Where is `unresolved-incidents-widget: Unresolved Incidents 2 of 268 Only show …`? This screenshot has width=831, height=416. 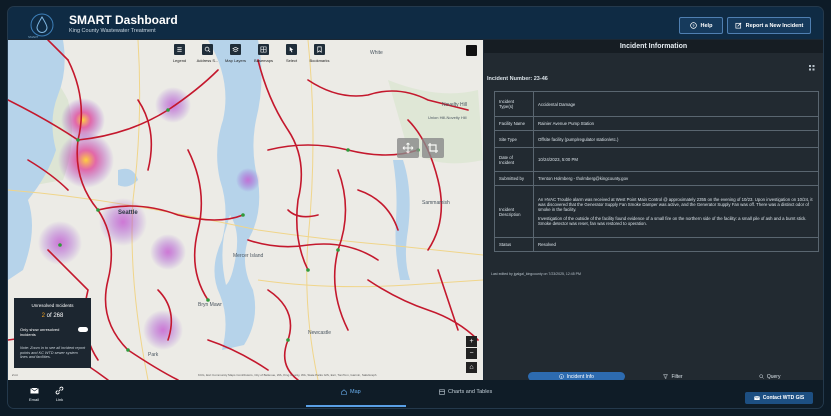 unresolved-incidents-widget: Unresolved Incidents 2 of 268 Only show … is located at coordinates (52, 333).